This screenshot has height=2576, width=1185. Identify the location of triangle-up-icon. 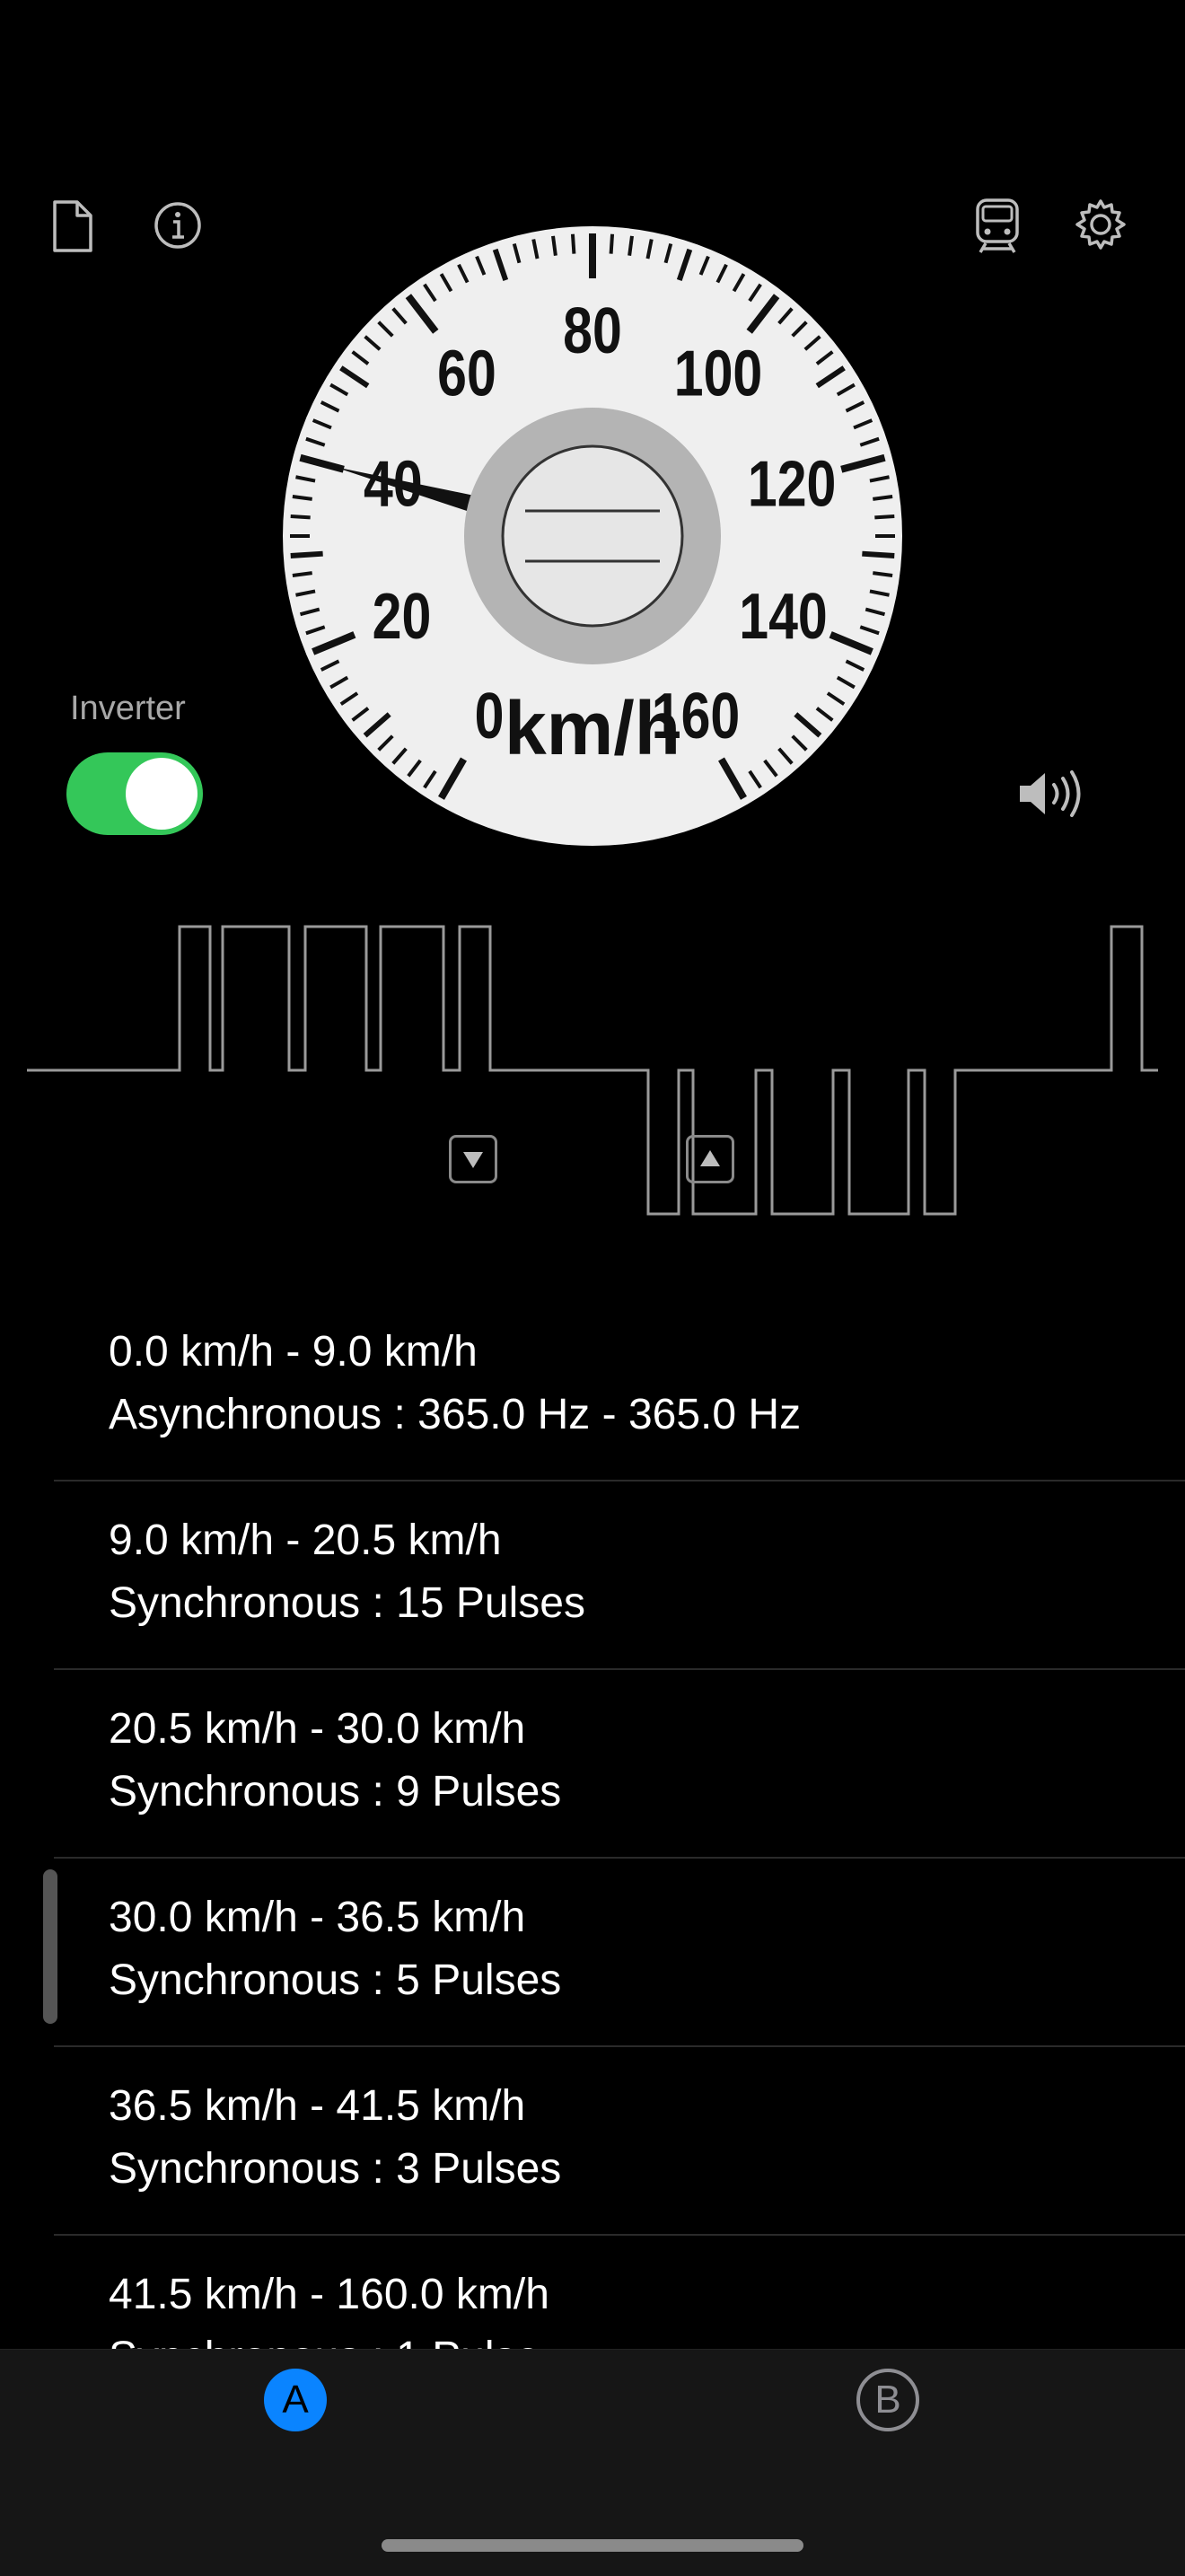
(710, 1158).